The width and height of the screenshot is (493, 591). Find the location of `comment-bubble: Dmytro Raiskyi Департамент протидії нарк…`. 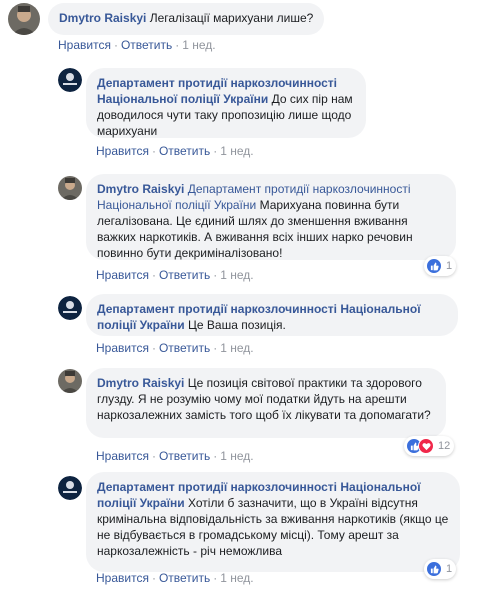

comment-bubble: Dmytro Raiskyi Департамент протидії нарк… is located at coordinates (271, 217).